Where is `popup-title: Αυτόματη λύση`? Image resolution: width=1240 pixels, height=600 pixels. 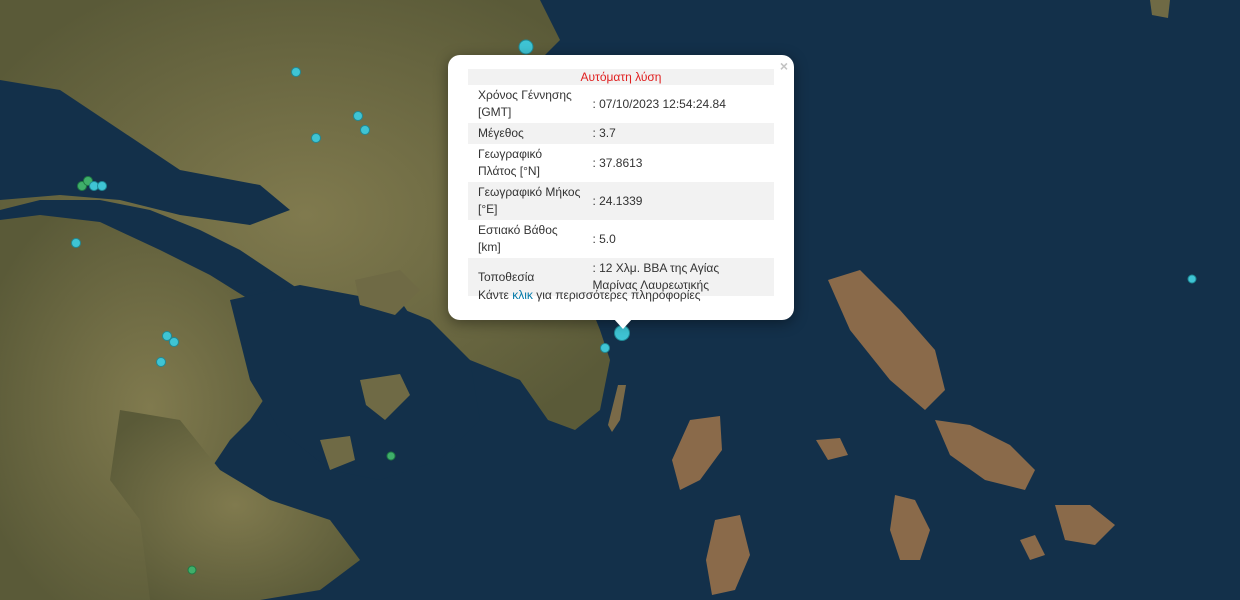
popup-title: Αυτόματη λύση is located at coordinates (621, 77).